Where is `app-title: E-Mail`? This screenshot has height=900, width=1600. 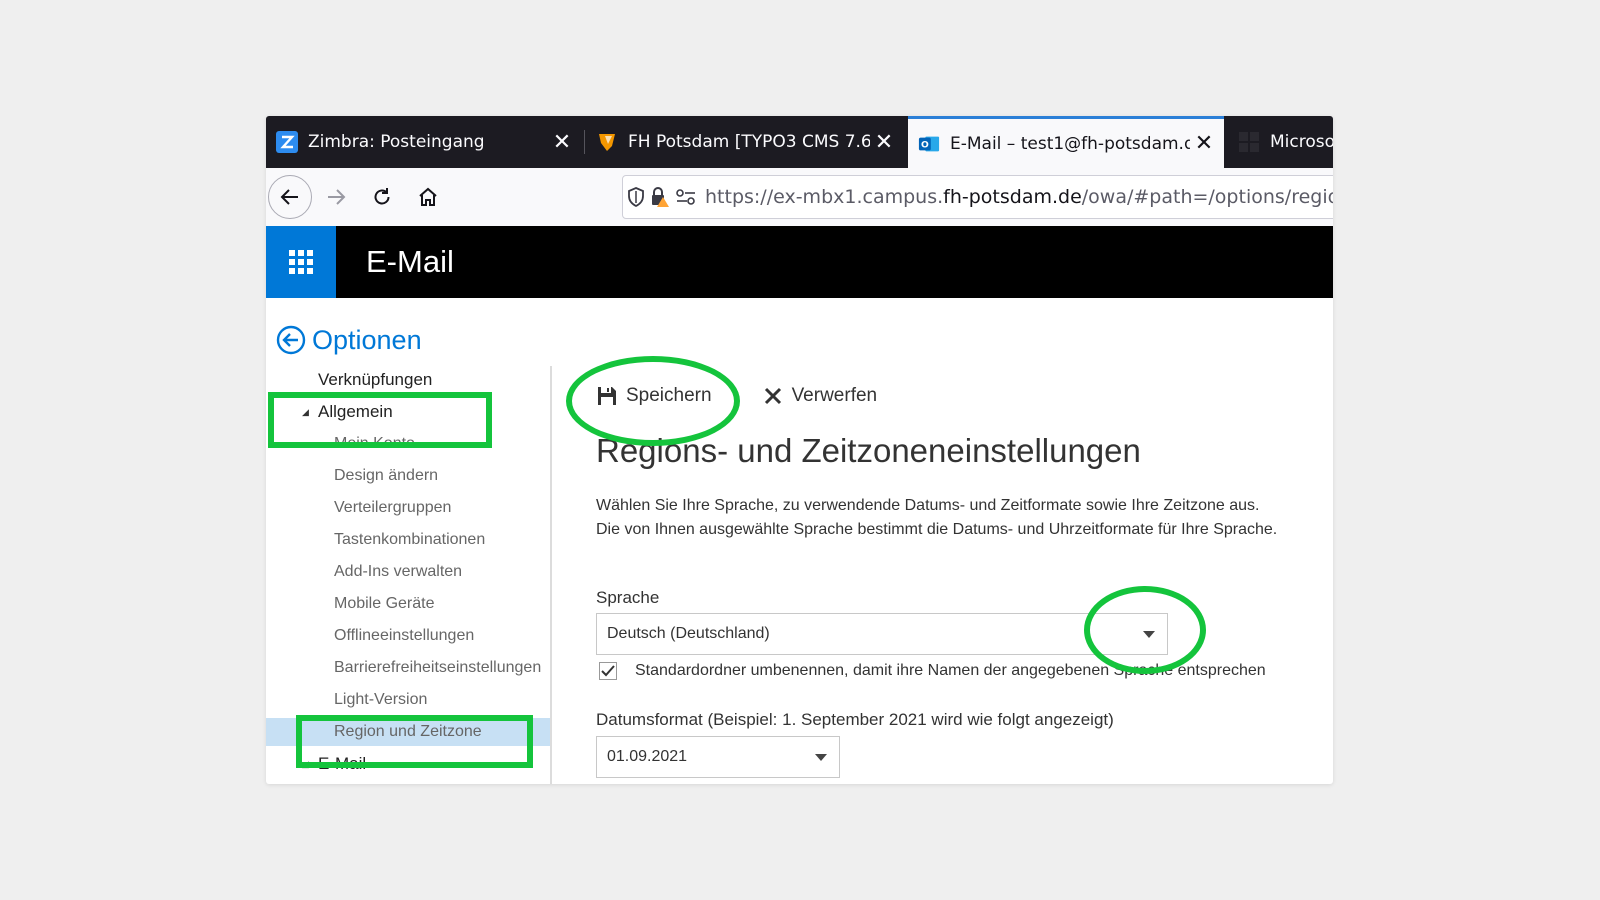 app-title: E-Mail is located at coordinates (410, 261).